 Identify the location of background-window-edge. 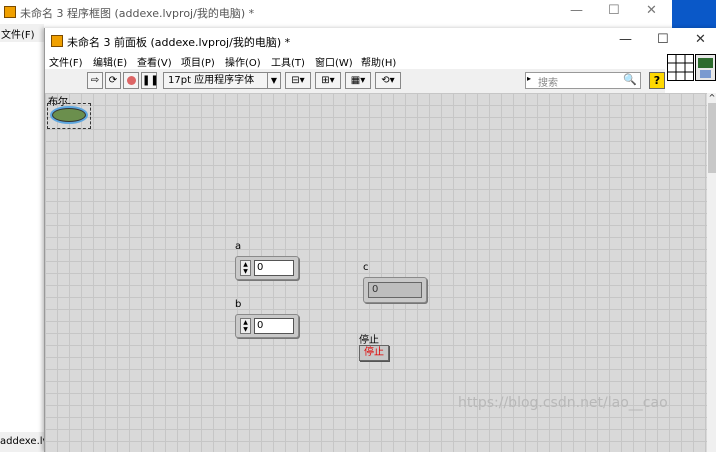
(694, 15).